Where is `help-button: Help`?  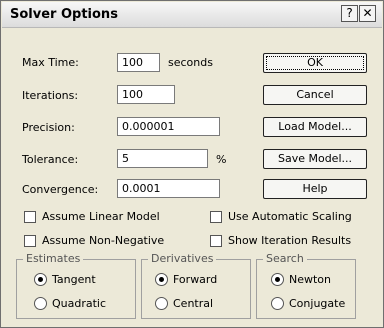
help-button: Help is located at coordinates (315, 189).